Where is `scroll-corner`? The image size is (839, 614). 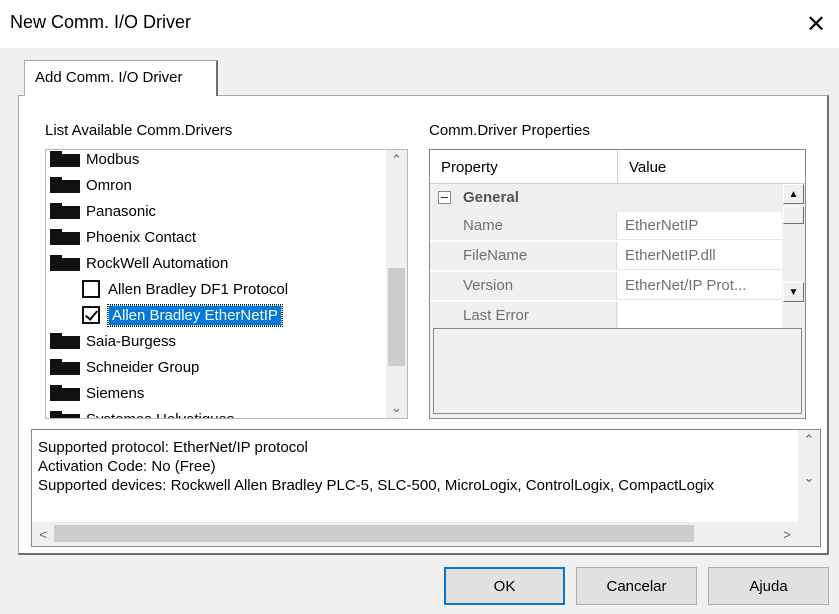
scroll-corner is located at coordinates (809, 534).